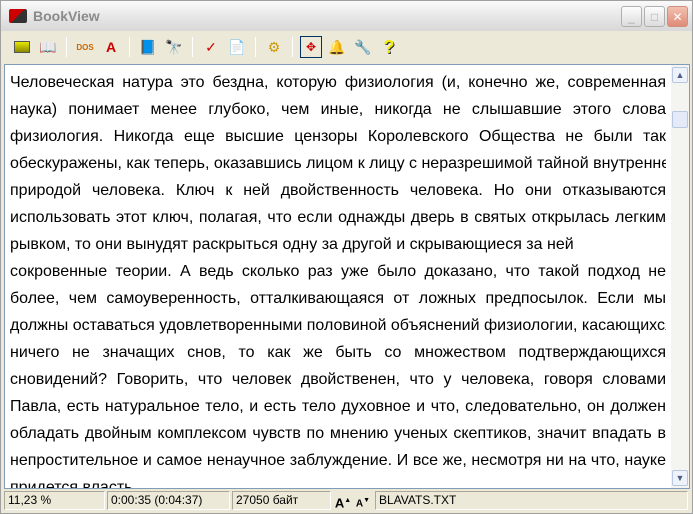 Image resolution: width=693 pixels, height=514 pixels. I want to click on fullscreen-icon: ✥, so click(311, 47).